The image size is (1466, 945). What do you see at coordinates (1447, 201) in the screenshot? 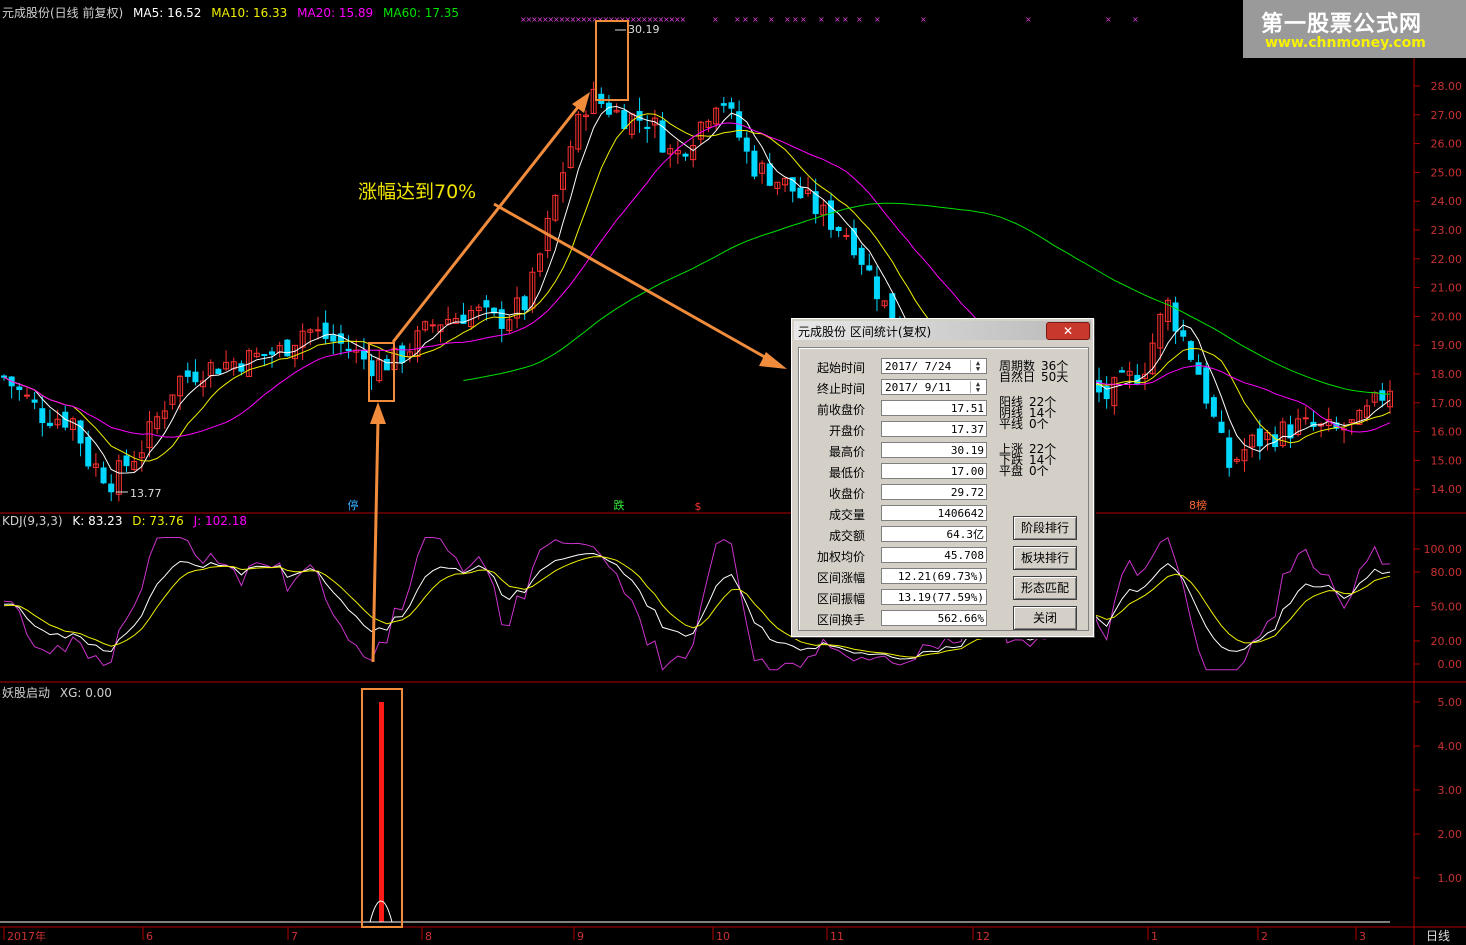
I see `y-tick-label: 24.00` at bounding box center [1447, 201].